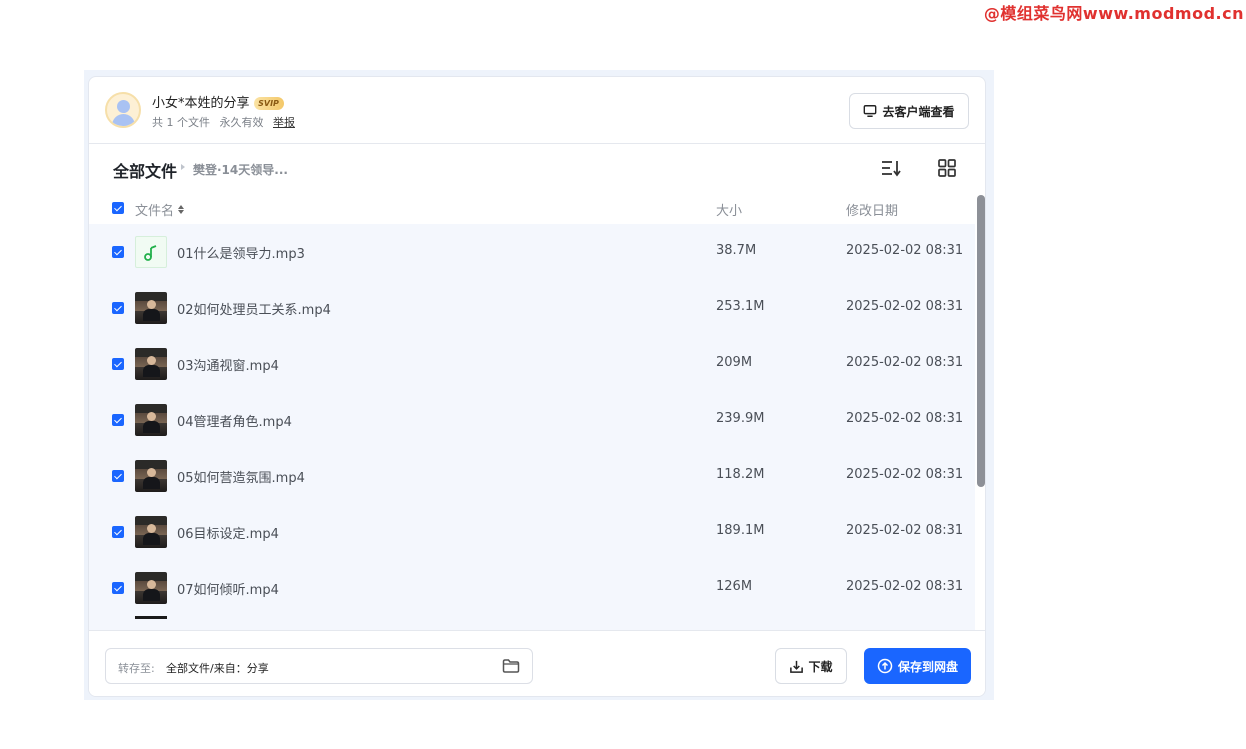  What do you see at coordinates (918, 111) in the screenshot?
I see `open-in-client-label: 去客户端查看` at bounding box center [918, 111].